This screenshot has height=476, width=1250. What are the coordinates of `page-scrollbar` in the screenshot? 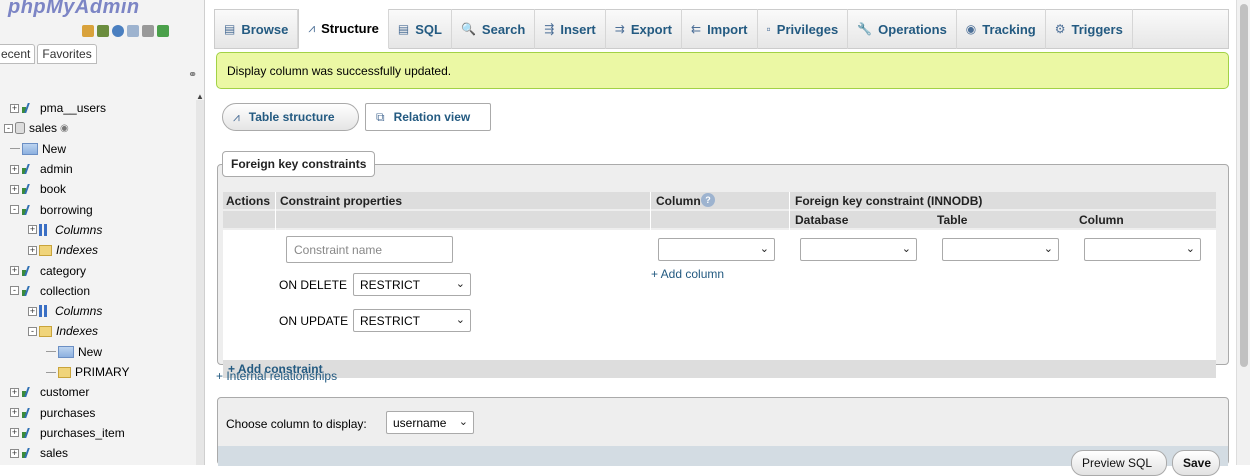 It's located at (1243, 232).